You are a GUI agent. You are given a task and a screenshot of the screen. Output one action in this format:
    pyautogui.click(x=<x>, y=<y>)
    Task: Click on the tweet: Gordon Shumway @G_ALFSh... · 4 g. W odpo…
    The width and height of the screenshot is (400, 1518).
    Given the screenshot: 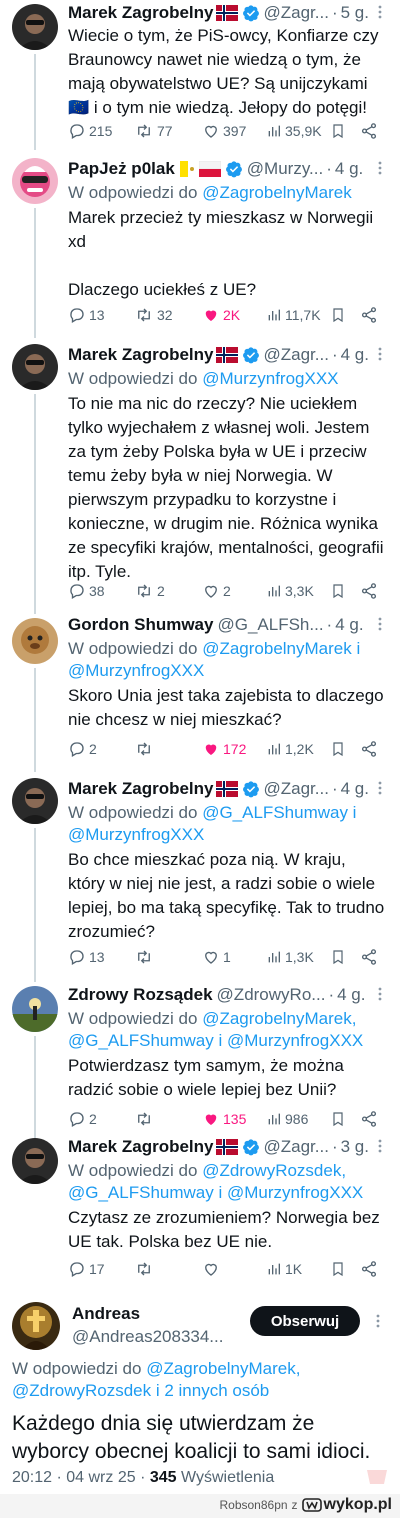 What is the action you would take?
    pyautogui.click(x=200, y=692)
    